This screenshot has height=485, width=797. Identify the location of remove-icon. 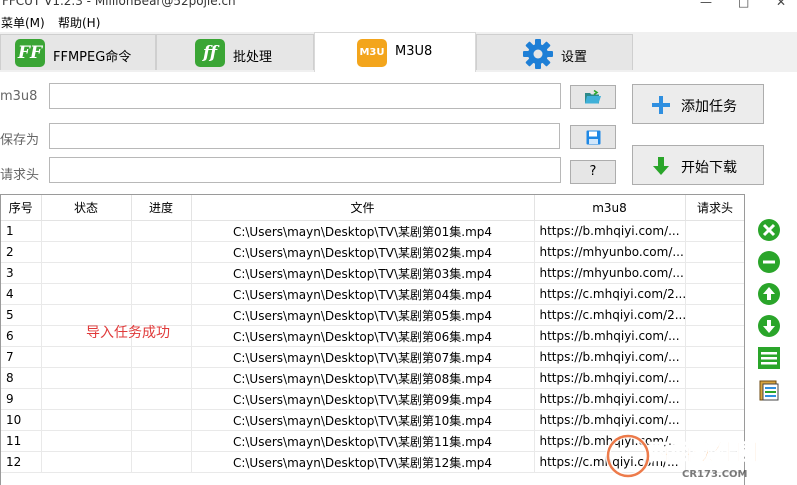
(769, 230).